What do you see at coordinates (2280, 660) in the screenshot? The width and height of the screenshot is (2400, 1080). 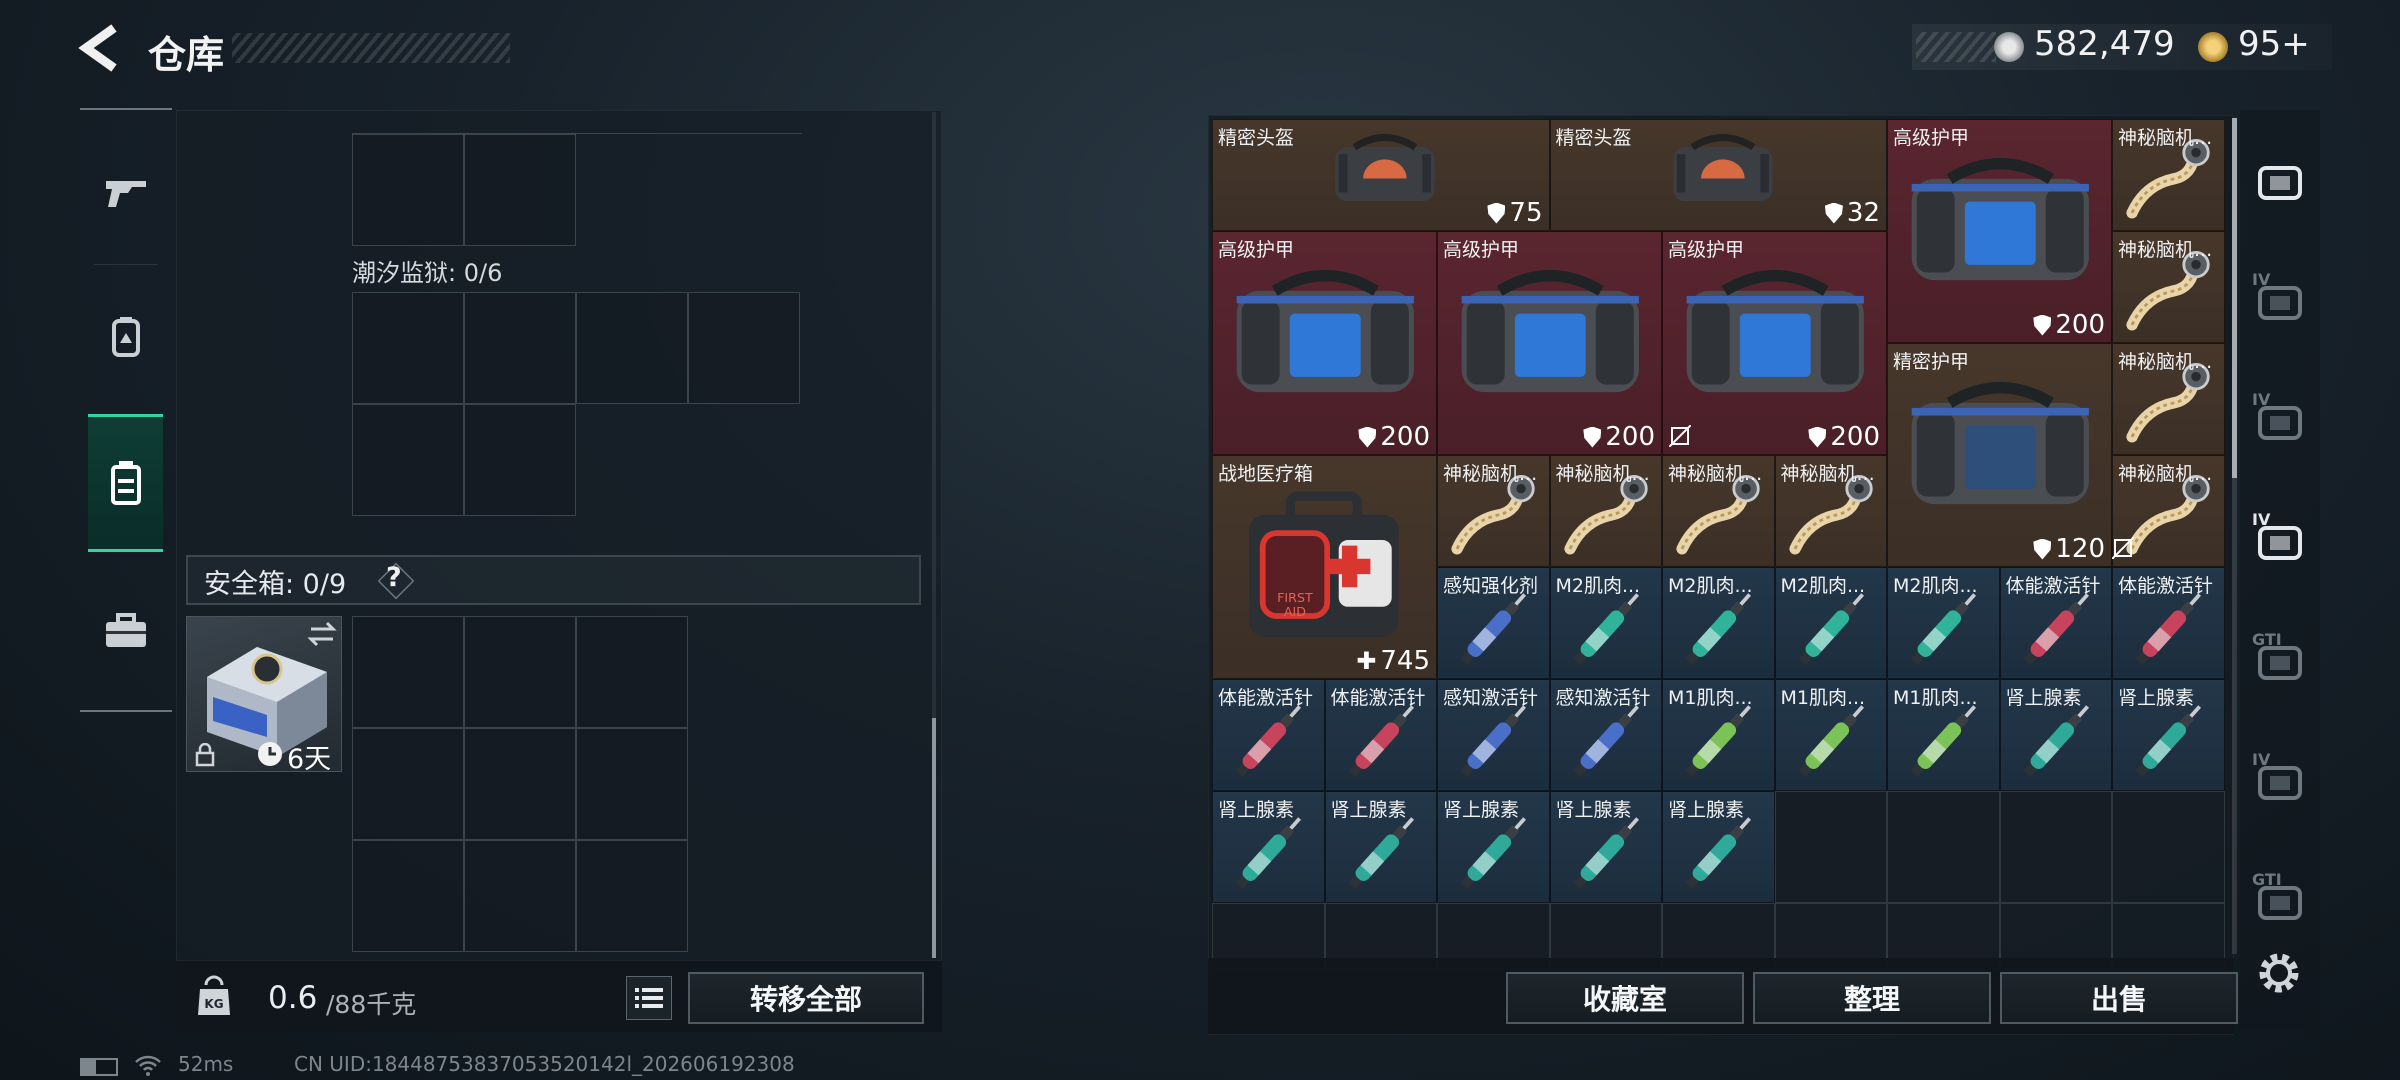 I see `armor-slot-icon: GTI` at bounding box center [2280, 660].